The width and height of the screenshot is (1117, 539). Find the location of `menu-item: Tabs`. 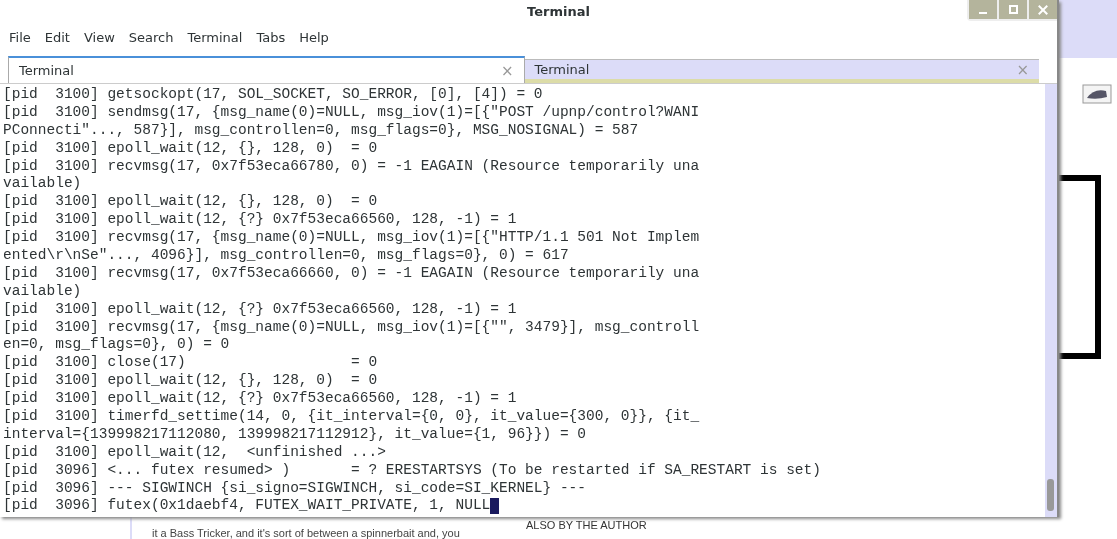

menu-item: Tabs is located at coordinates (271, 37).